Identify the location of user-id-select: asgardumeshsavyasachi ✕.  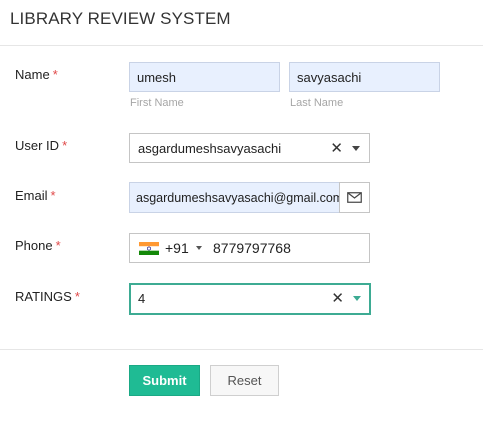
(249, 148).